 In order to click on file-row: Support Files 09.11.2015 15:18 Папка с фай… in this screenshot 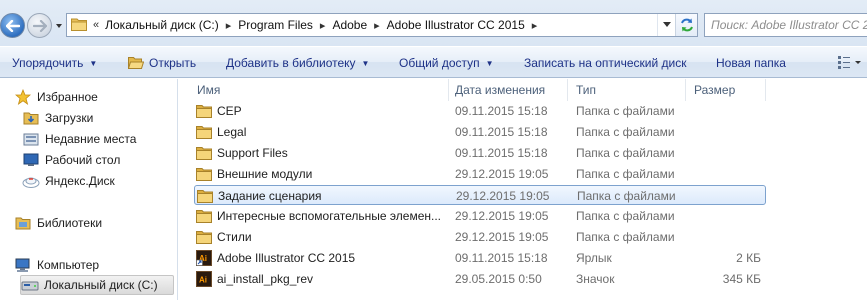, I will do `click(480, 153)`.